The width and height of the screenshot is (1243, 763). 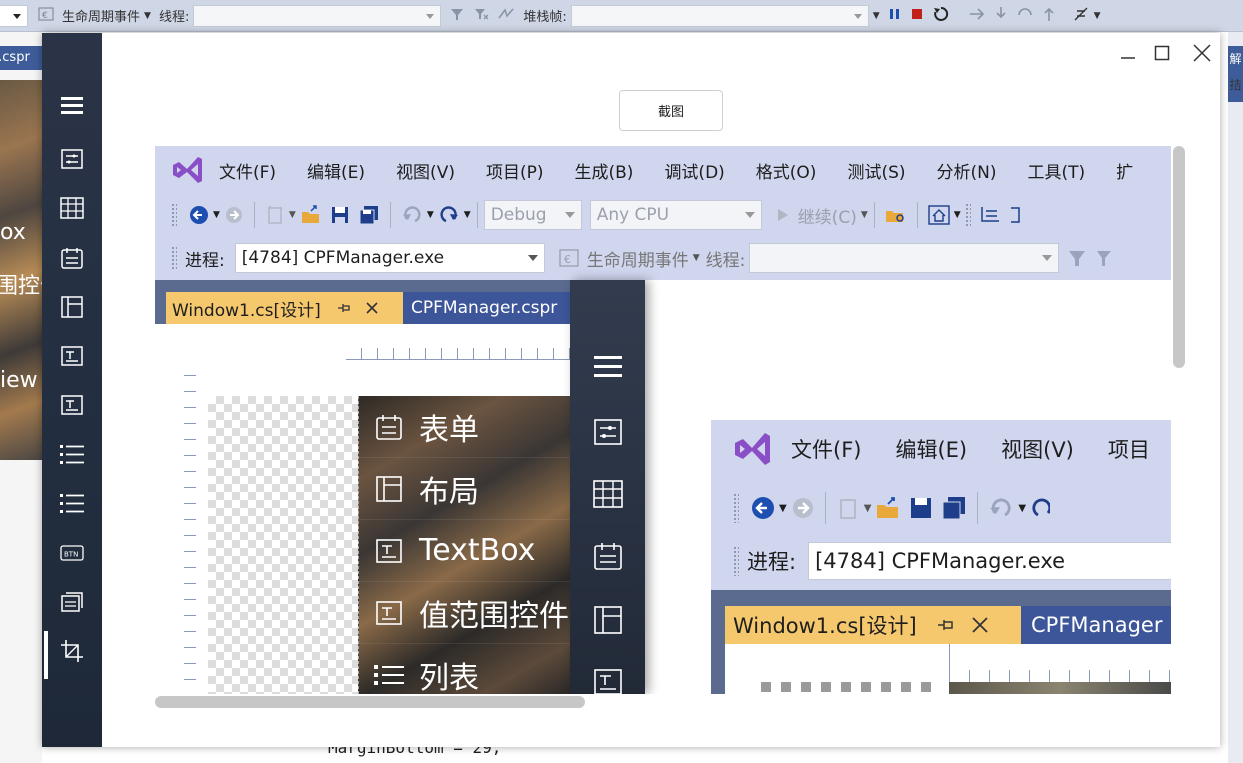 I want to click on background-file-tab: r.cspr, so click(x=21, y=58).